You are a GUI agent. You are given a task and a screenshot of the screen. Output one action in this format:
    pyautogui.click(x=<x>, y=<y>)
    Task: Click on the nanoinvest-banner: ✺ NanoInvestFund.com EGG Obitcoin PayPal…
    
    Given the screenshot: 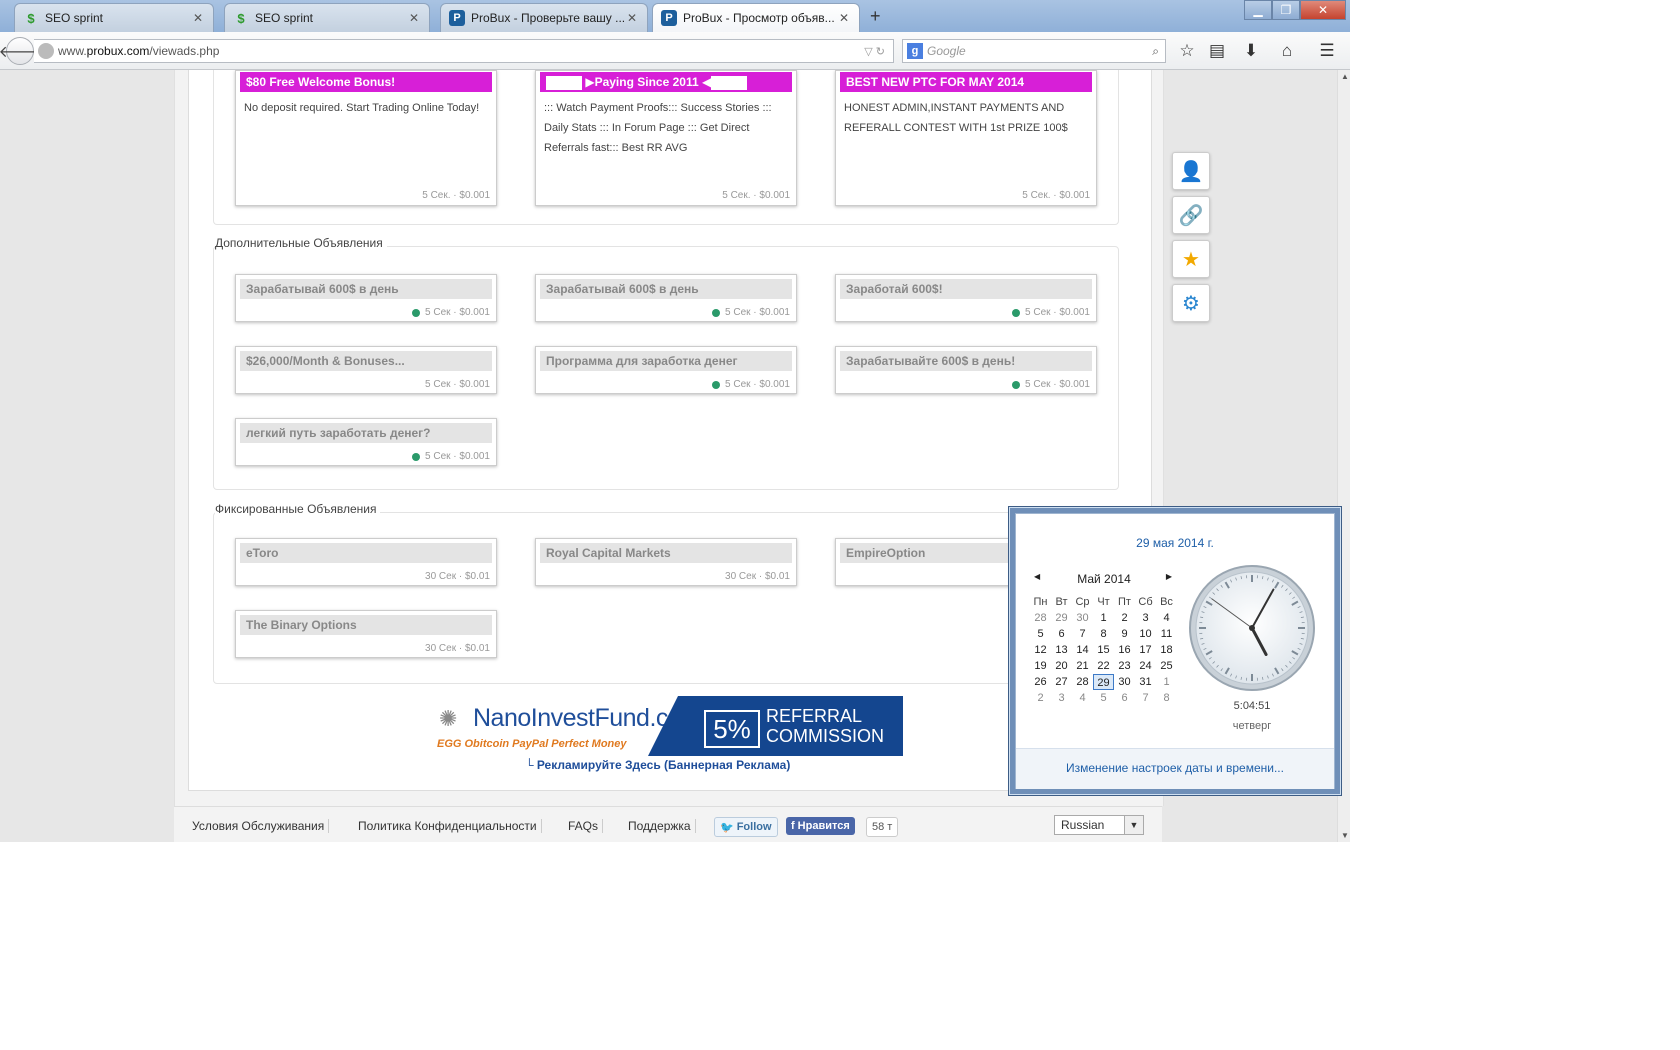 What is the action you would take?
    pyautogui.click(x=668, y=726)
    